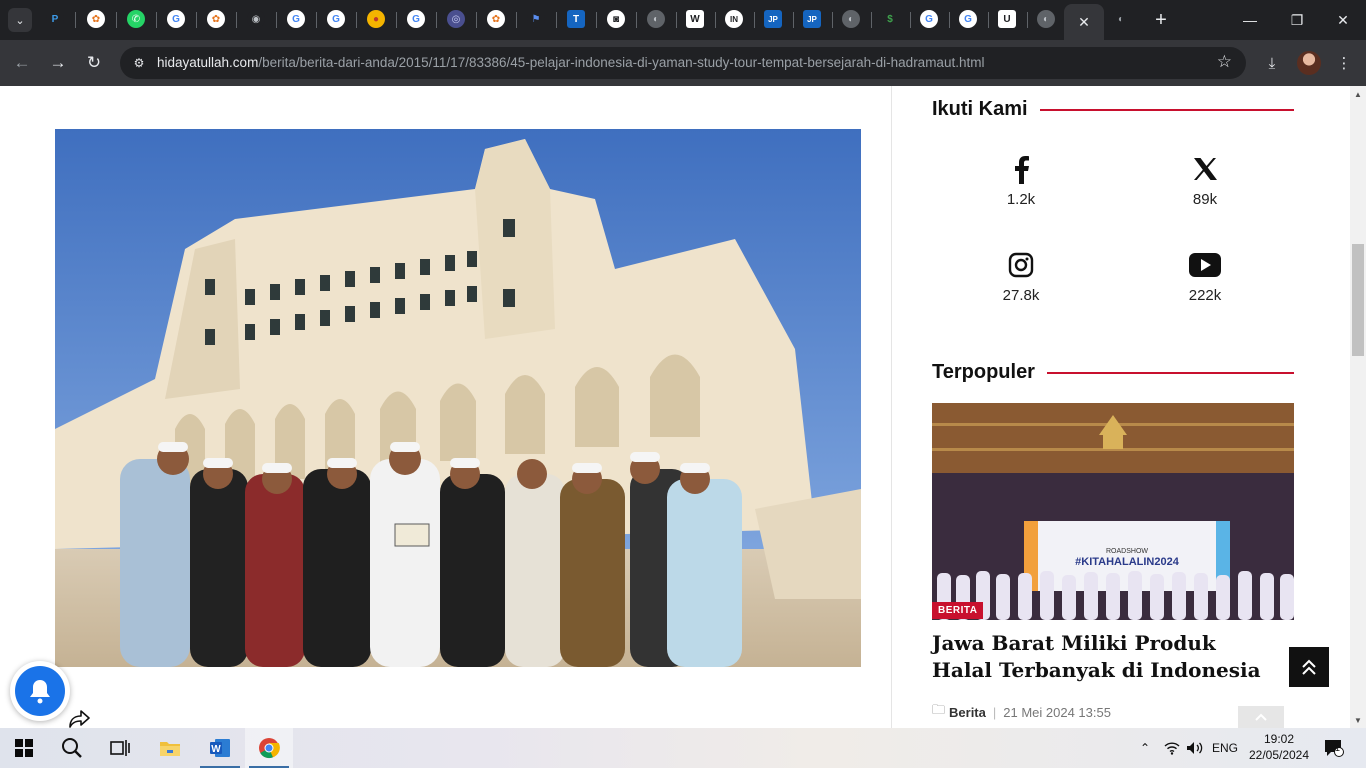 This screenshot has height=768, width=1366. What do you see at coordinates (55, 19) in the screenshot?
I see `tab-favicon-p: P` at bounding box center [55, 19].